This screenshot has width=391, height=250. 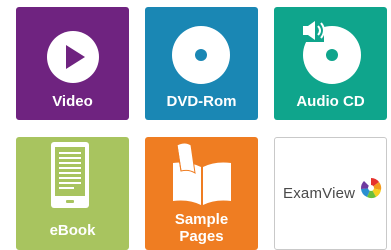 I want to click on sample-label-line1: Sample, so click(x=201, y=219).